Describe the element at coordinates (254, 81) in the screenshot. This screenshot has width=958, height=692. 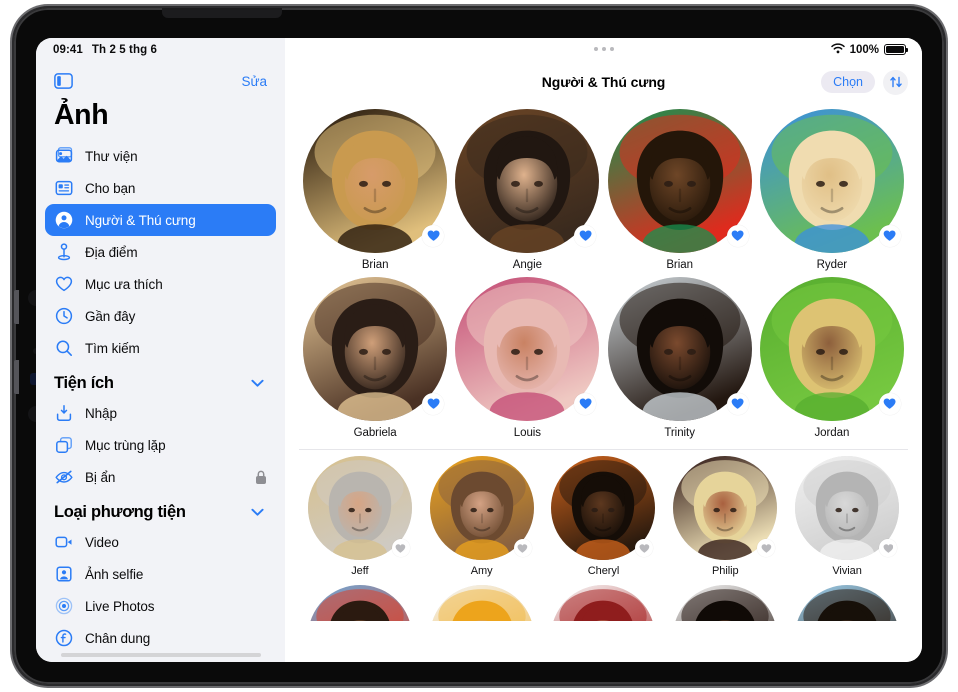
I see `edit-button: Sửa` at that location.